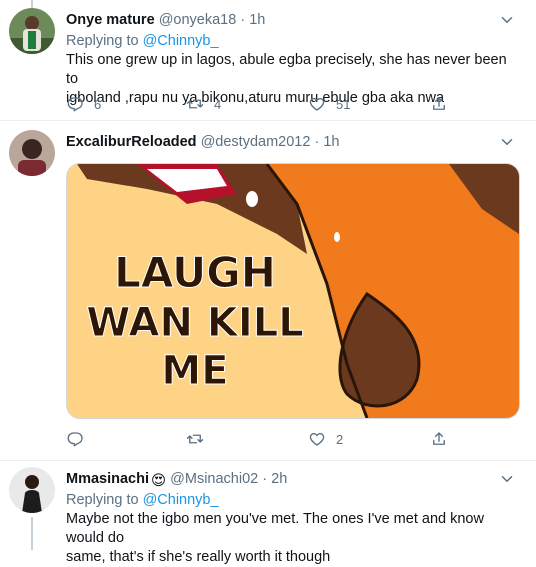 The image size is (536, 567). What do you see at coordinates (32, 490) in the screenshot?
I see `avatar` at bounding box center [32, 490].